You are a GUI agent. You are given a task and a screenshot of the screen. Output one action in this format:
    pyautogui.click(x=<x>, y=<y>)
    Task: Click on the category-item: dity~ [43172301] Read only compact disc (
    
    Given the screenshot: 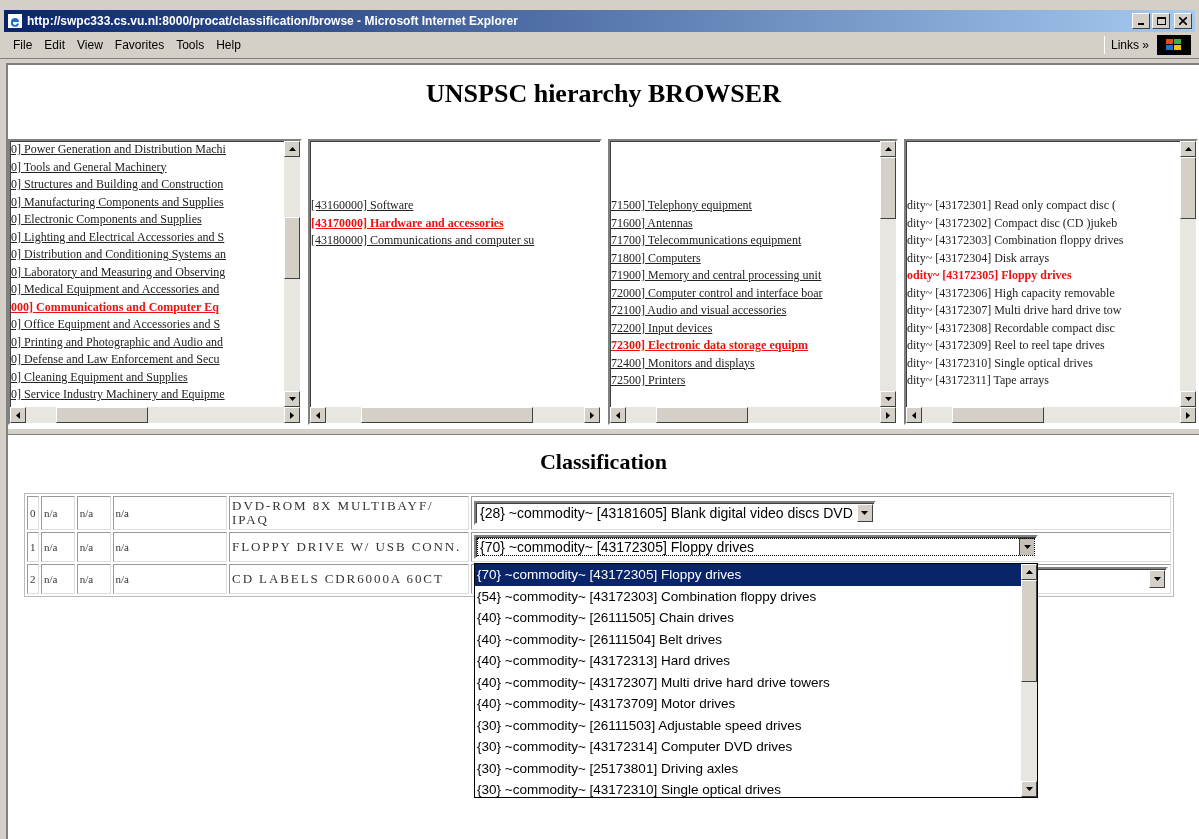 What is the action you would take?
    pyautogui.click(x=1043, y=206)
    